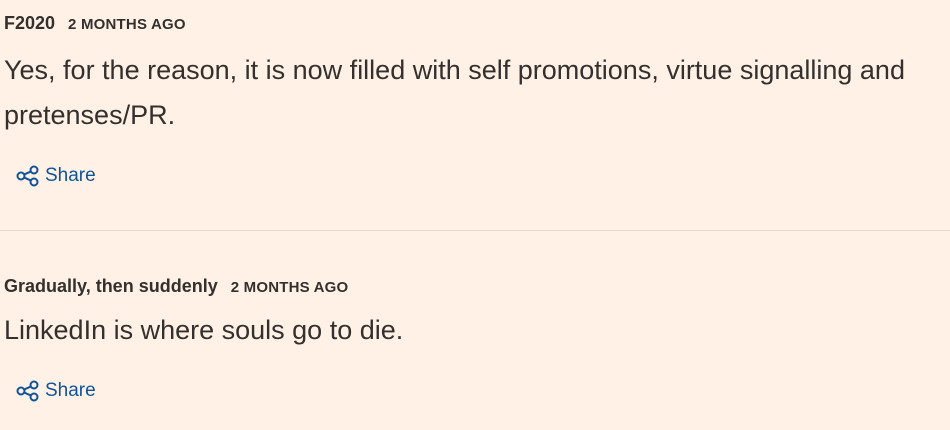 This screenshot has width=950, height=430. I want to click on comment-meta: Gradually, then suddenly 2 MONTHS AGO, so click(176, 286).